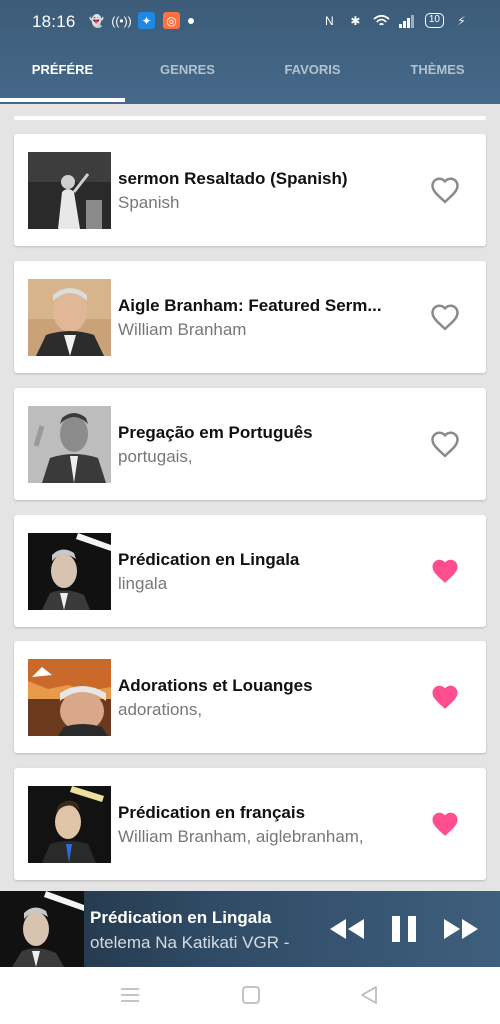  What do you see at coordinates (182, 329) in the screenshot?
I see `item-subtitle: William Branham` at bounding box center [182, 329].